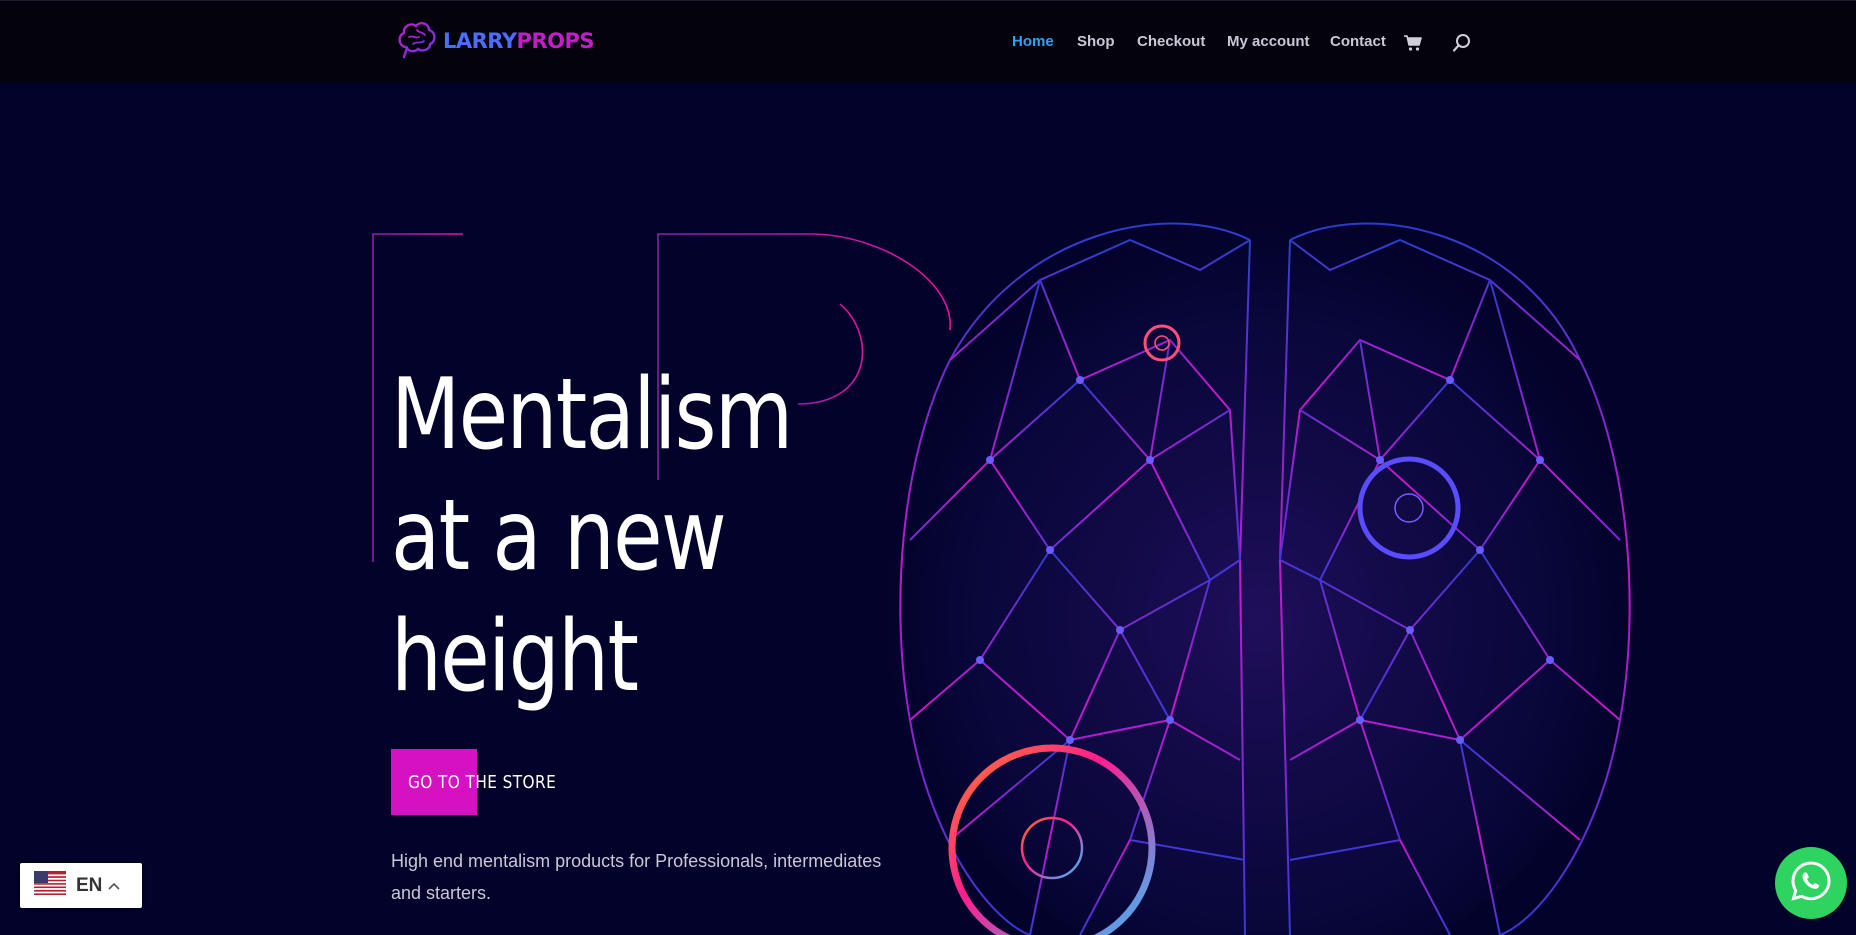  I want to click on hero-headline: Mentalism at a new height, so click(592, 536).